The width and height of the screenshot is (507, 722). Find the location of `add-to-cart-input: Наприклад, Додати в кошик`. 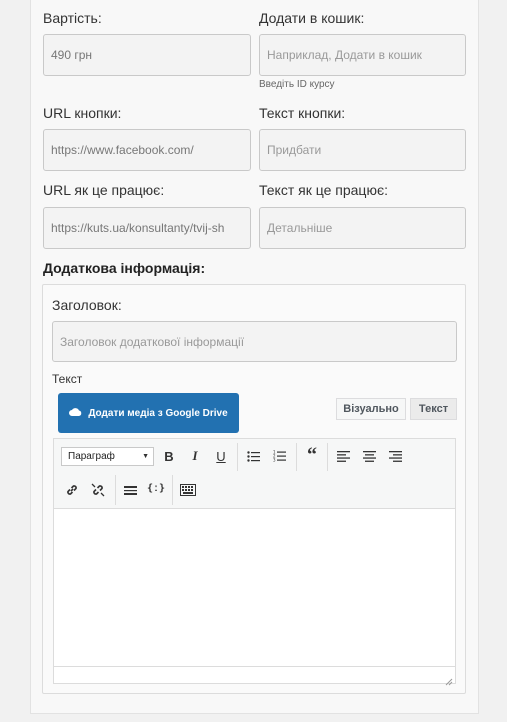

add-to-cart-input: Наприклад, Додати в кошик is located at coordinates (362, 55).